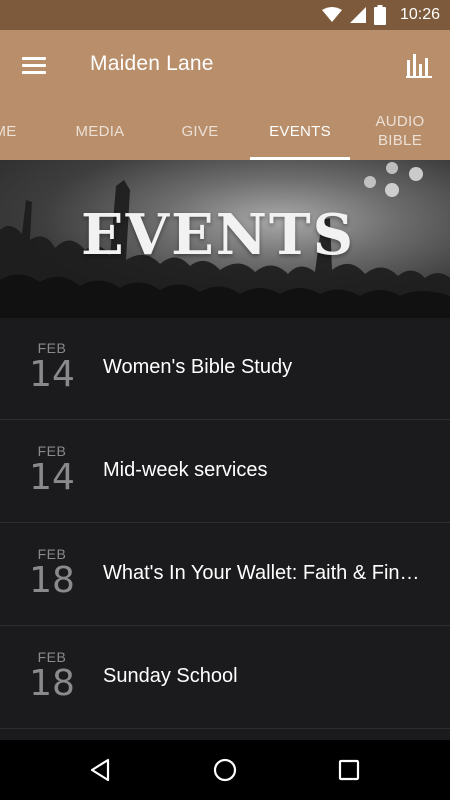 The image size is (450, 800). I want to click on battery-icon, so click(379, 15).